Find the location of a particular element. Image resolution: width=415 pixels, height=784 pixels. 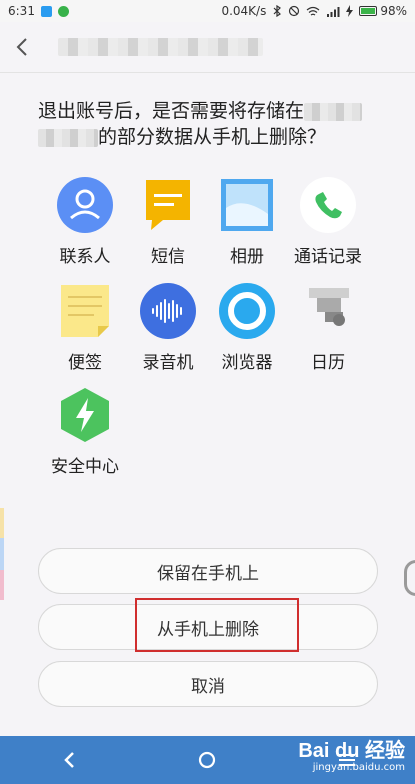

nav-home-button is located at coordinates (207, 760).